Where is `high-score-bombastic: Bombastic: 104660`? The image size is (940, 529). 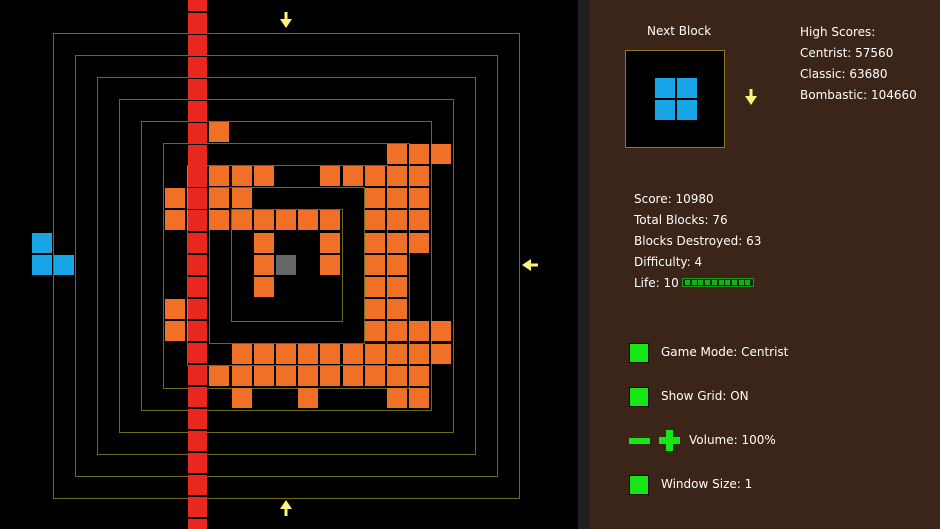
high-score-bombastic: Bombastic: 104660 is located at coordinates (858, 95).